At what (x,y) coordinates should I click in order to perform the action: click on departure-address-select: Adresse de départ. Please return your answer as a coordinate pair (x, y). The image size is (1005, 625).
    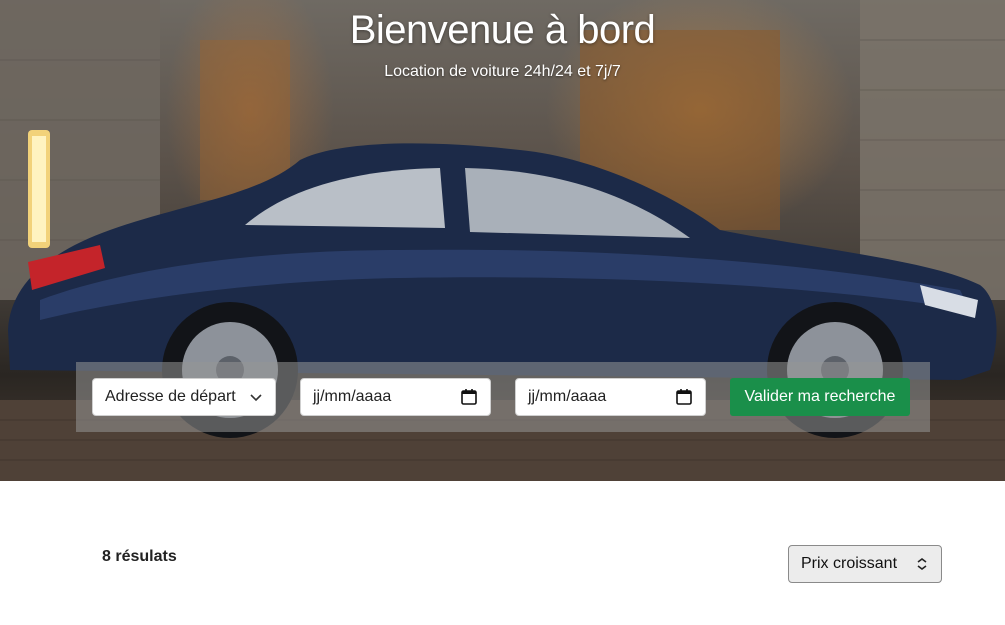
    Looking at the image, I should click on (184, 397).